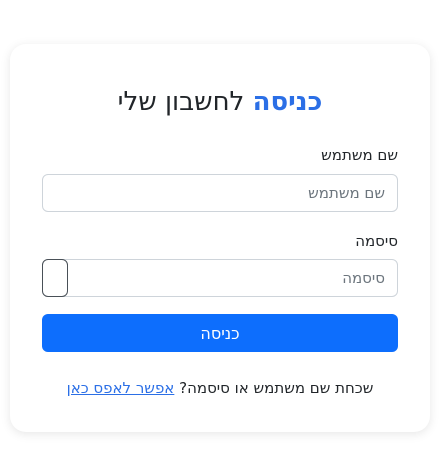 Image resolution: width=445 pixels, height=453 pixels. What do you see at coordinates (220, 193) in the screenshot?
I see `username-input` at bounding box center [220, 193].